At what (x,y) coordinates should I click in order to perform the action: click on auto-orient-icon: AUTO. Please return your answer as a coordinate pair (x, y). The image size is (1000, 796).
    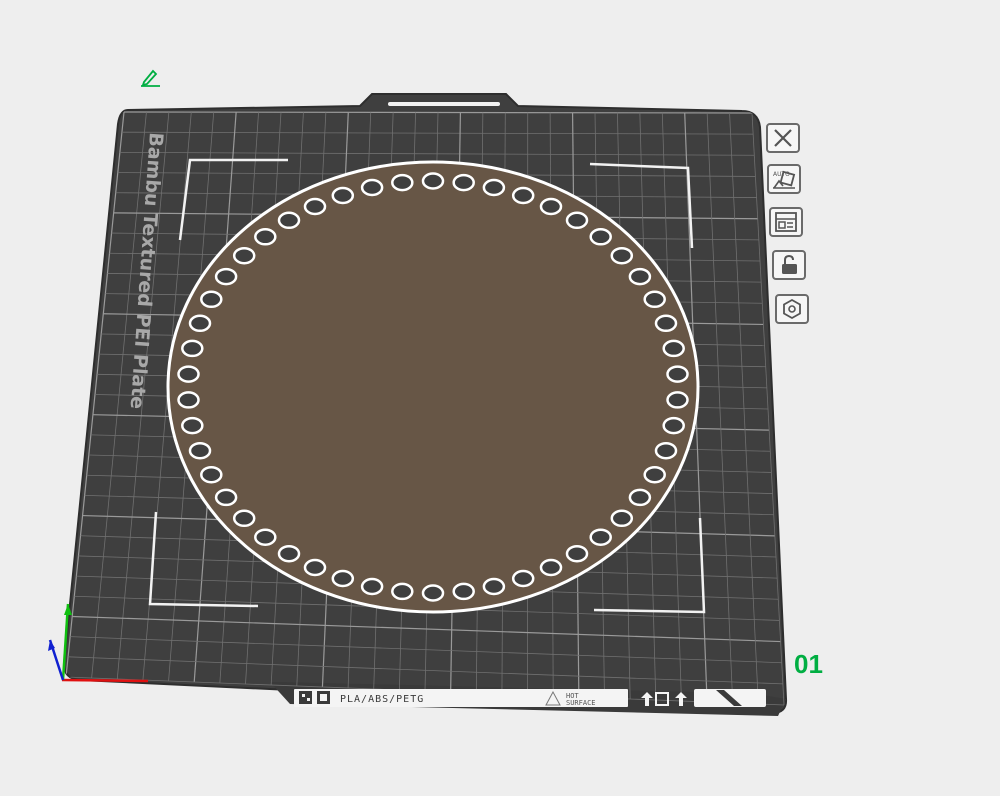
    Looking at the image, I should click on (784, 179).